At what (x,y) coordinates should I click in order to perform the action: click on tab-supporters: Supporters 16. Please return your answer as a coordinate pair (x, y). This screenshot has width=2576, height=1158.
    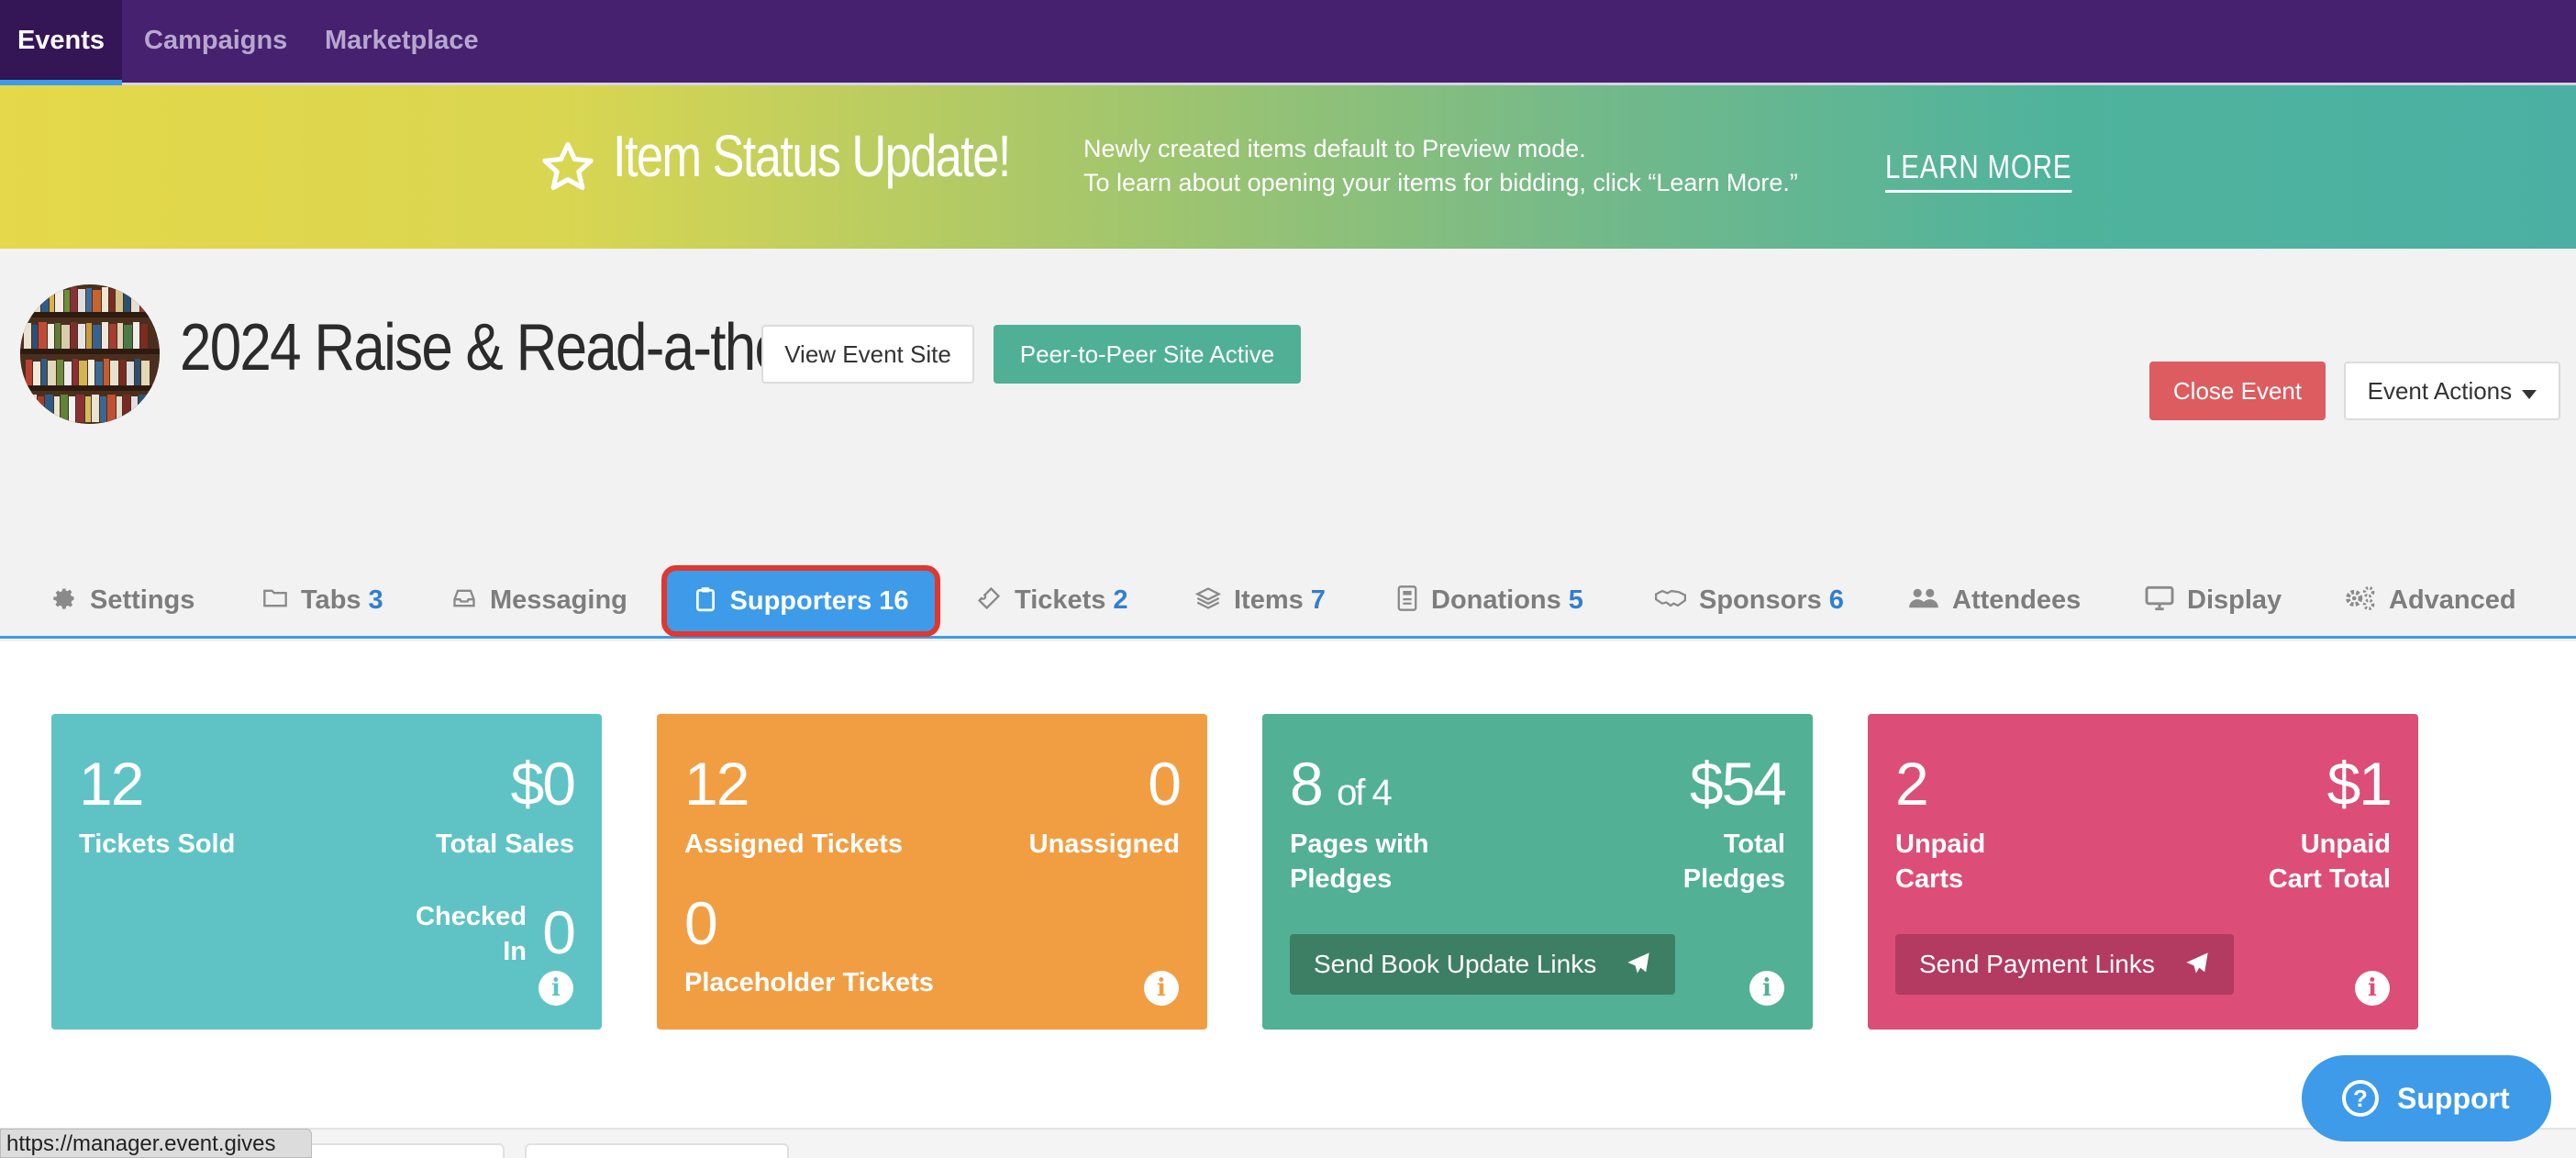
    Looking at the image, I should click on (800, 601).